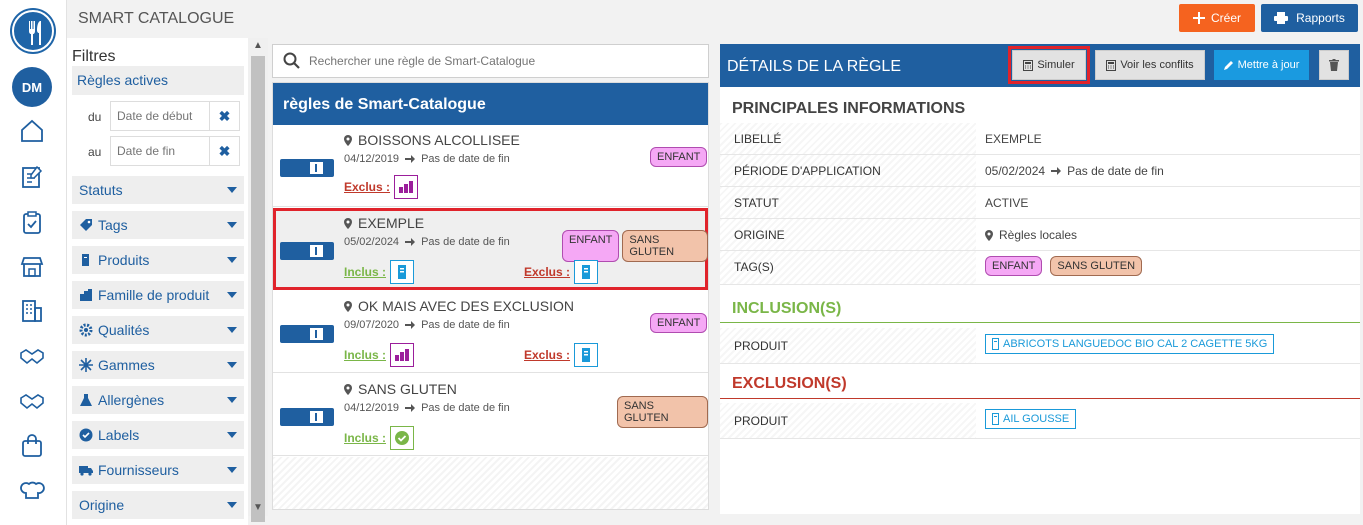 Image resolution: width=1363 pixels, height=525 pixels. What do you see at coordinates (1334, 65) in the screenshot?
I see `delete-button` at bounding box center [1334, 65].